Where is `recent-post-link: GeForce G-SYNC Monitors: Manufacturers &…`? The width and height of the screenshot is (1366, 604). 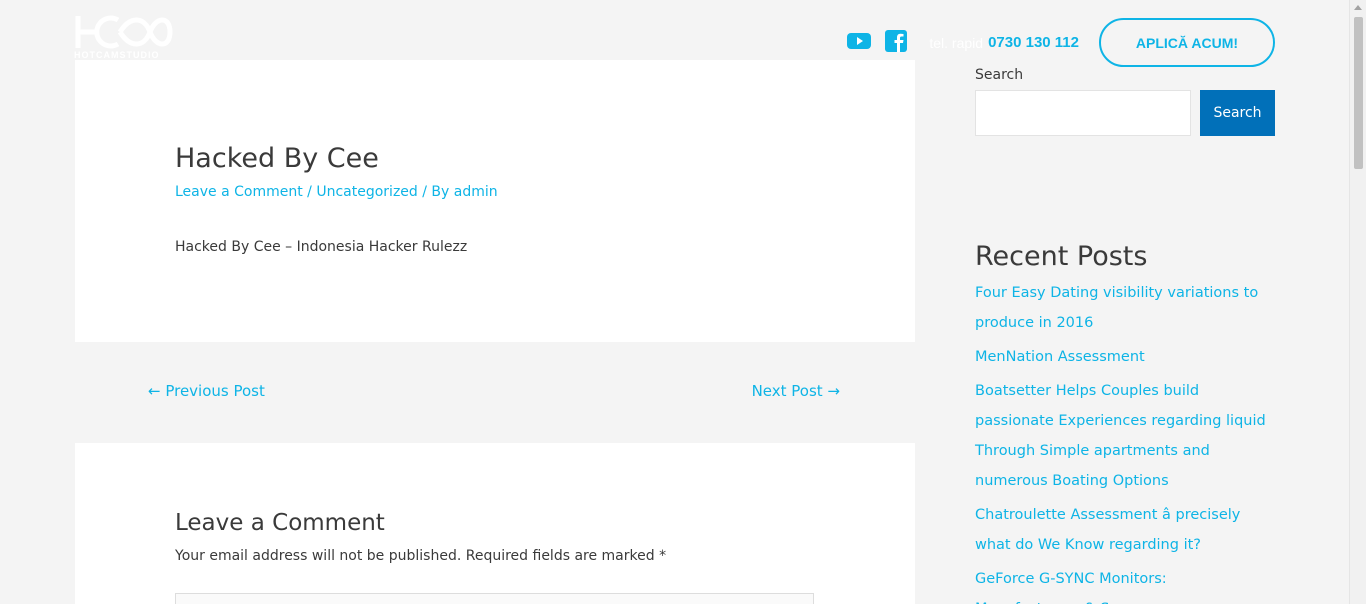
recent-post-link: GeForce G-SYNC Monitors: Manufacturers &… is located at coordinates (1071, 587).